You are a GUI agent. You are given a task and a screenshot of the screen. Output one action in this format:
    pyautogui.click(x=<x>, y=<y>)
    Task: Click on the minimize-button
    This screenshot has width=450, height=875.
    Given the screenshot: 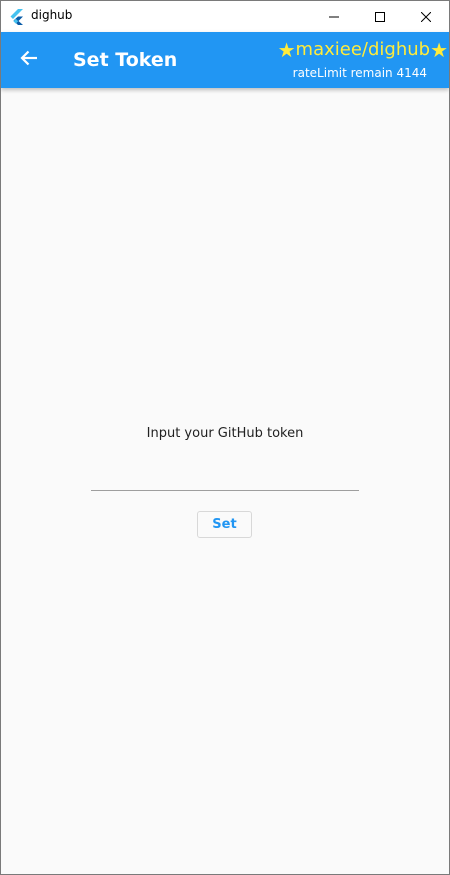 What is the action you would take?
    pyautogui.click(x=334, y=16)
    